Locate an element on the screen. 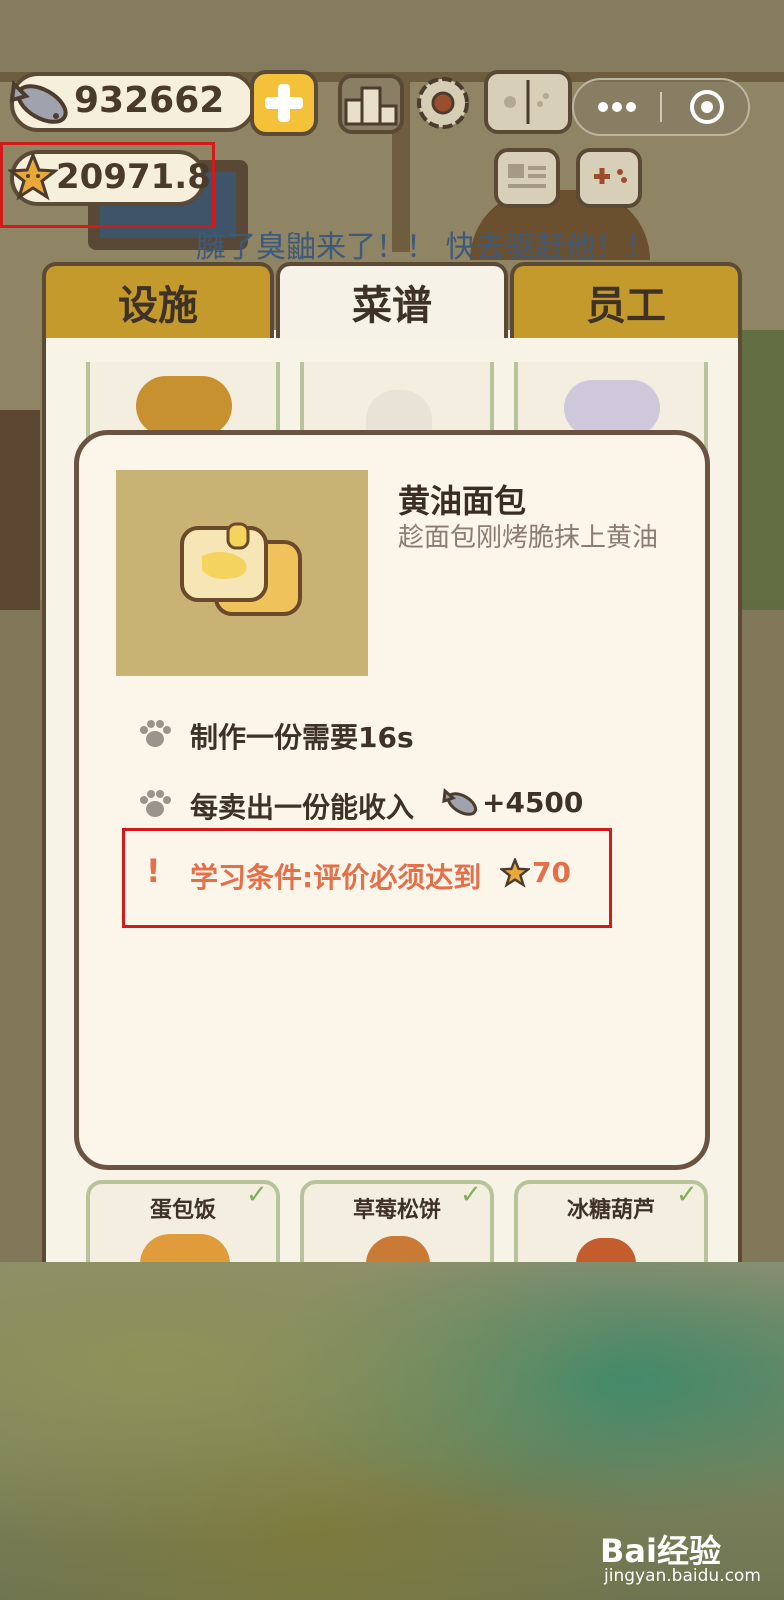 This screenshot has height=1600, width=784. recipe-thumbnail is located at coordinates (242, 573).